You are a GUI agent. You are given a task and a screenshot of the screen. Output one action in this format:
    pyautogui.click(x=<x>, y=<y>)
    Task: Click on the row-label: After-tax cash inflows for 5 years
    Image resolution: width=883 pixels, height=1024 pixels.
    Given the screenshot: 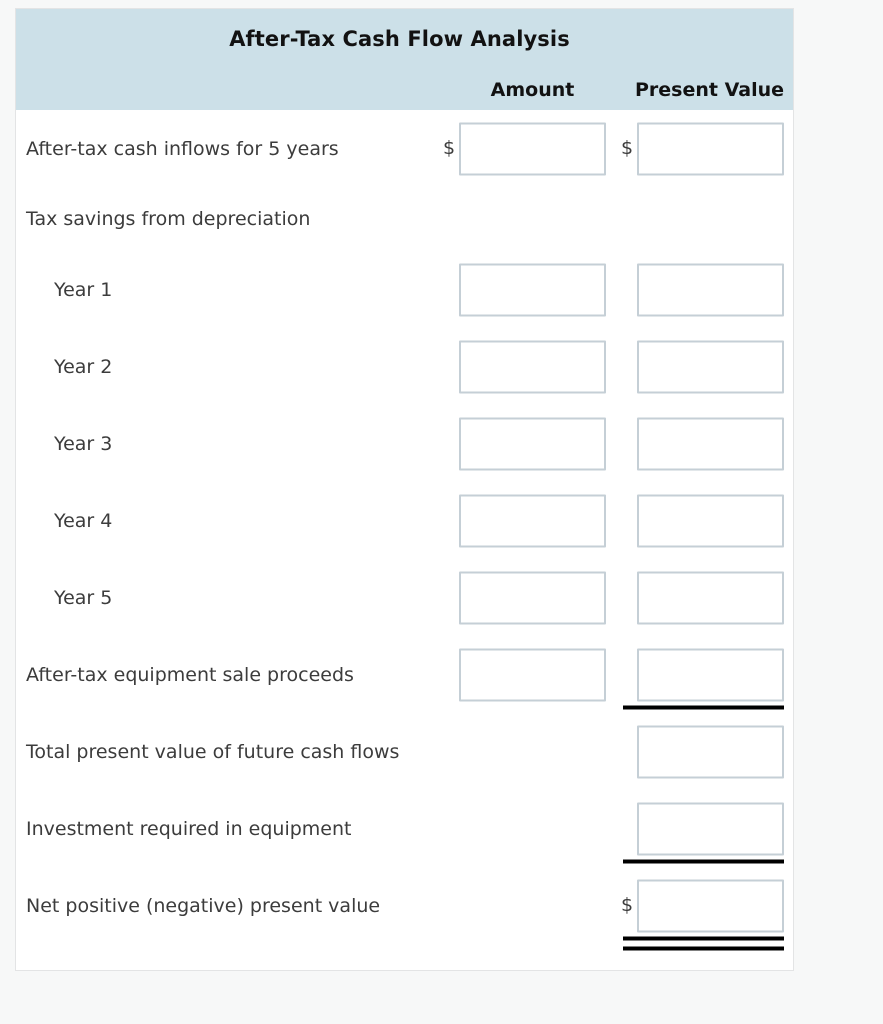 What is the action you would take?
    pyautogui.click(x=182, y=148)
    